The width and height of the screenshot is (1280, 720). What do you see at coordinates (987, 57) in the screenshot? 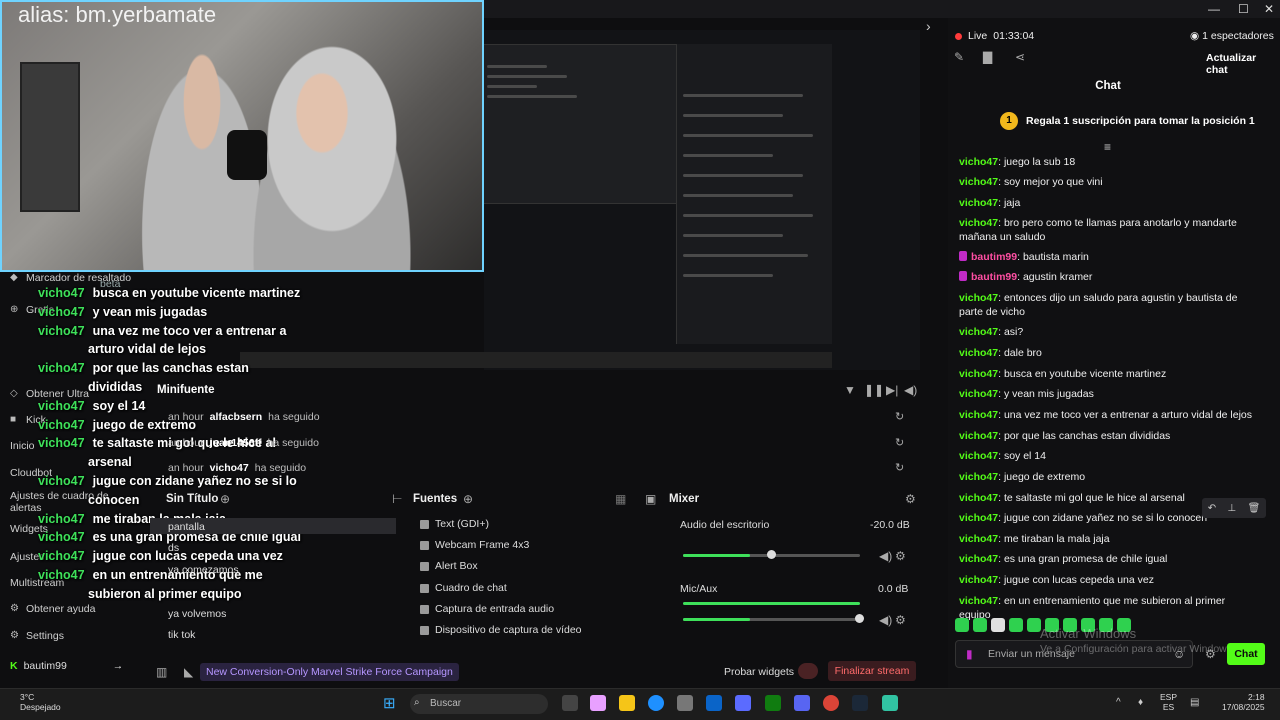
I see `portfolio-icon: ▇` at bounding box center [987, 57].